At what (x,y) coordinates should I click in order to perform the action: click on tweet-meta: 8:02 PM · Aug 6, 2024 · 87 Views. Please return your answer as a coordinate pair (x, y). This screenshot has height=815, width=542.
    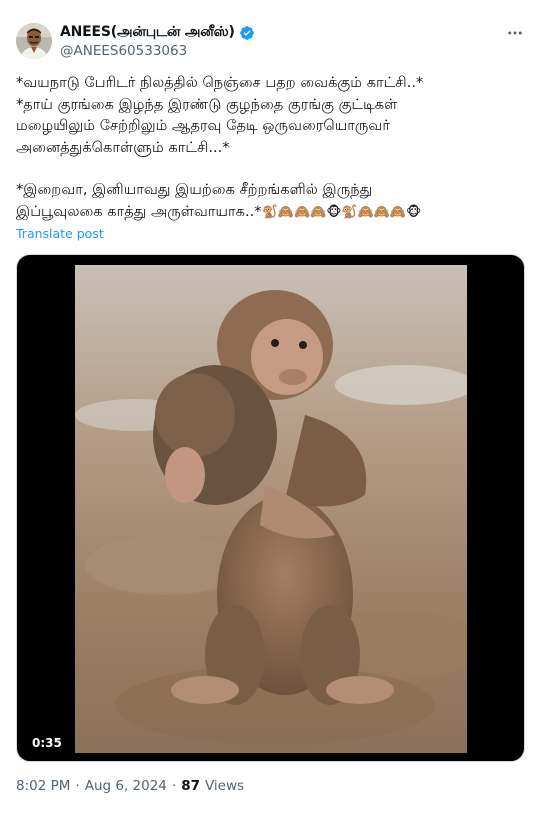
    Looking at the image, I should click on (130, 786).